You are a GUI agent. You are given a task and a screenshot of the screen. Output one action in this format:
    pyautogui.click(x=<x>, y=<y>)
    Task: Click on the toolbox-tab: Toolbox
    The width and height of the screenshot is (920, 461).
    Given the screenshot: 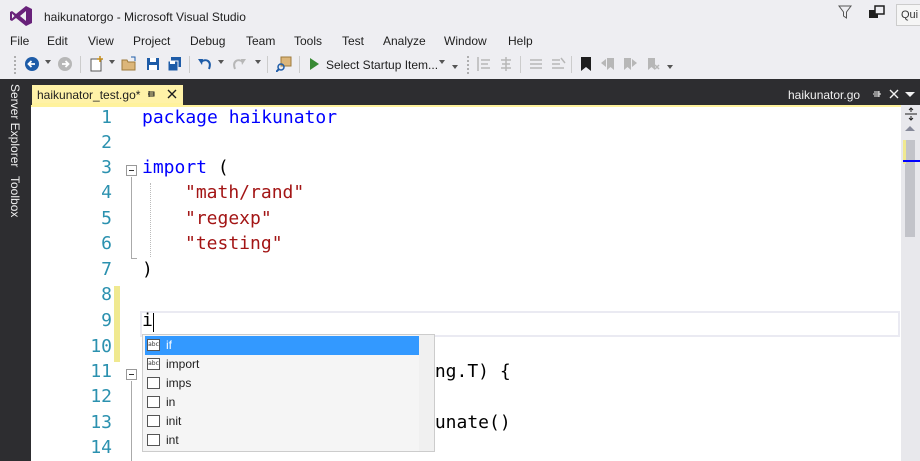 What is the action you would take?
    pyautogui.click(x=15, y=196)
    